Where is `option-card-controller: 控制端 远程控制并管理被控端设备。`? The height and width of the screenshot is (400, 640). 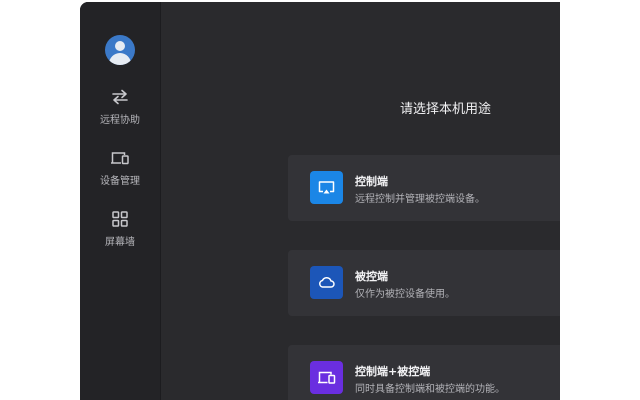 option-card-controller: 控制端 远程控制并管理被控端设备。 is located at coordinates (424, 188).